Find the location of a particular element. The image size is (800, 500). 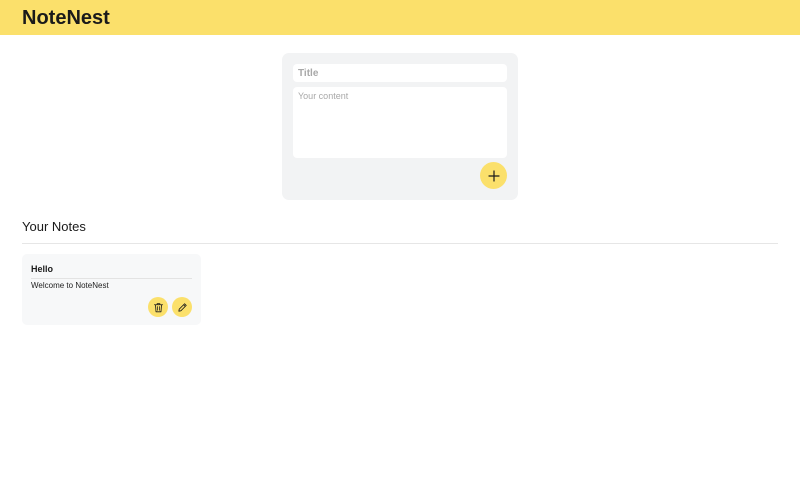

app-title: NoteNest is located at coordinates (66, 18).